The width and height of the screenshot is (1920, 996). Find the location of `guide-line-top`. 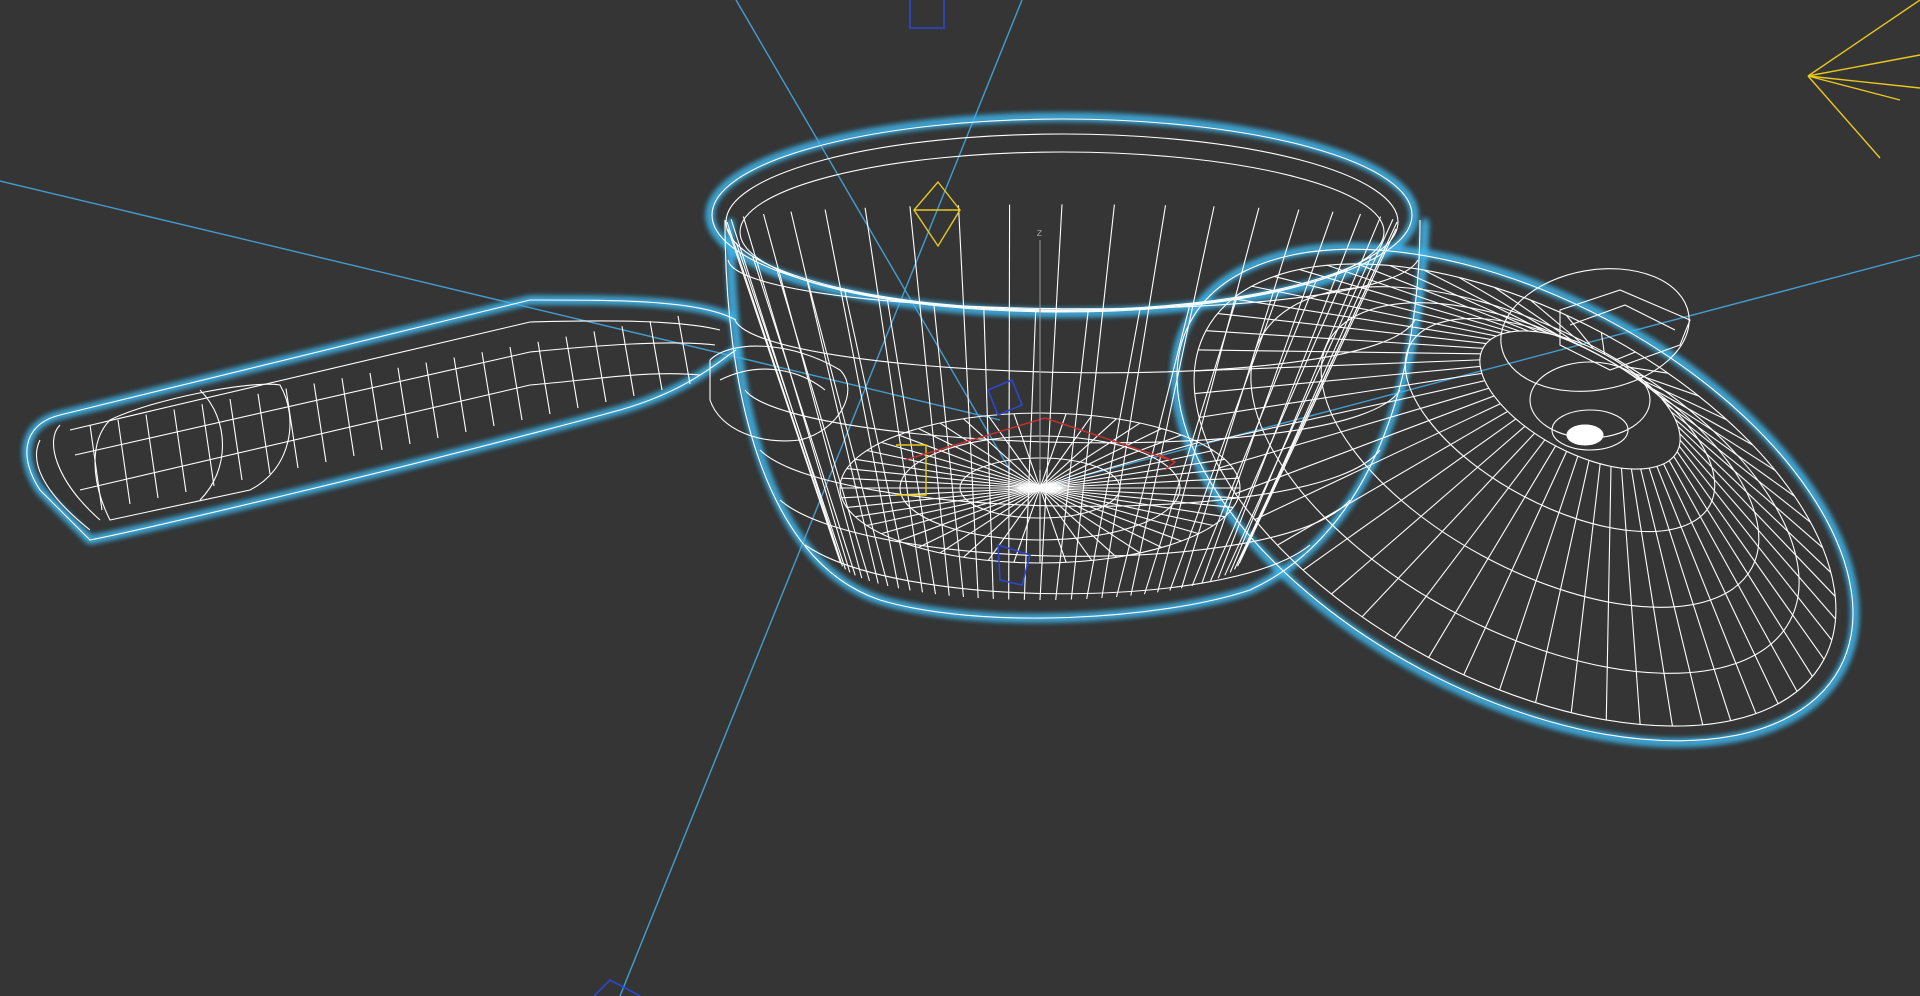

guide-line-top is located at coordinates (873, 235).